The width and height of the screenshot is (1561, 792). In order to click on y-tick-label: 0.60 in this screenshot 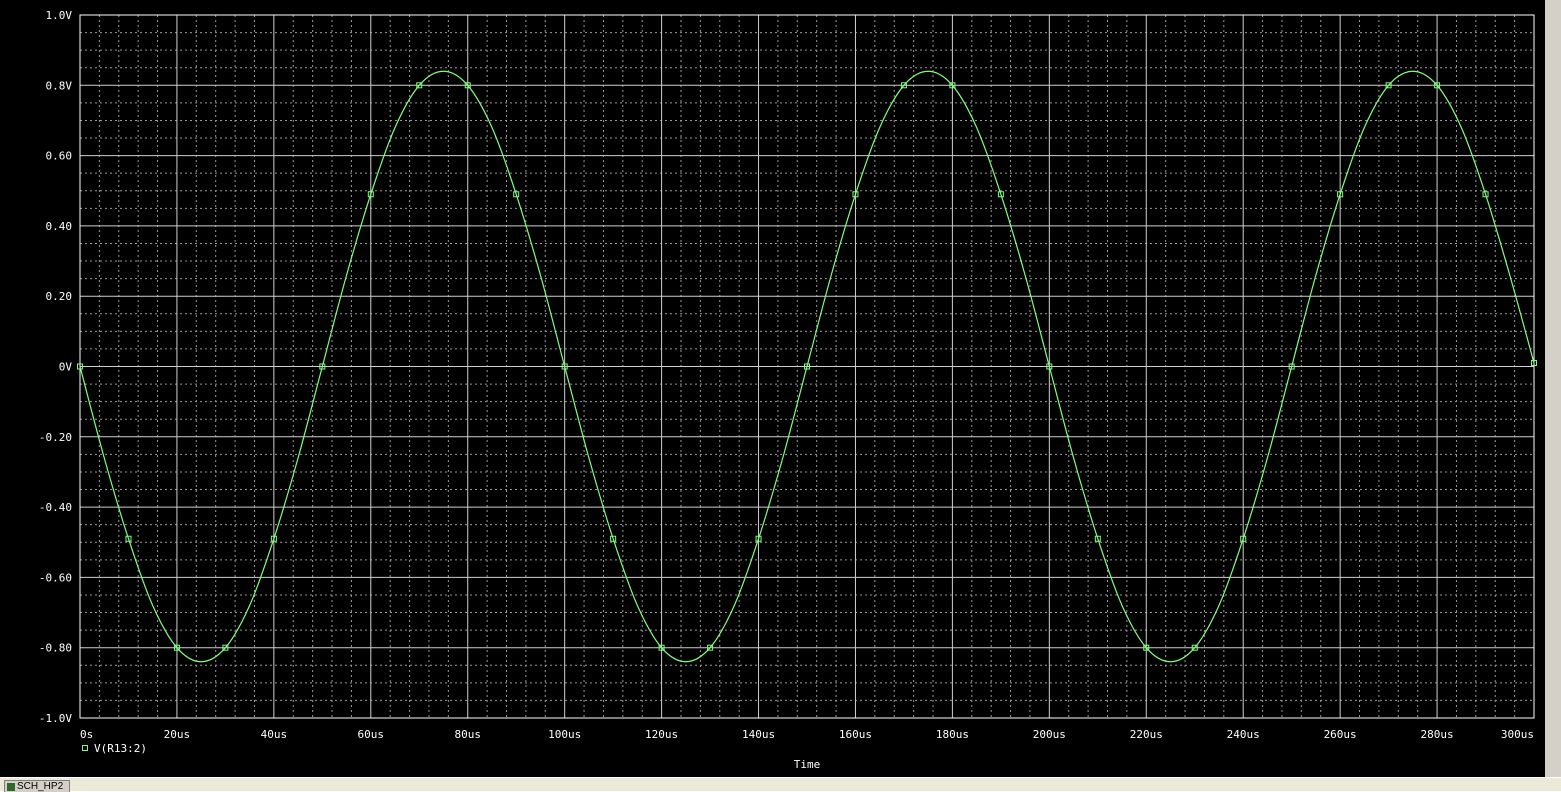, I will do `click(59, 156)`.